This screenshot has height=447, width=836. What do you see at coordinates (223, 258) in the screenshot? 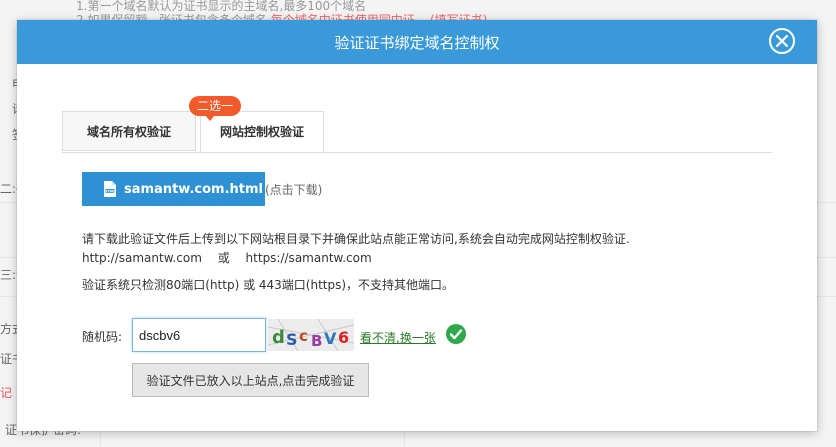
I see `or-text: 或` at bounding box center [223, 258].